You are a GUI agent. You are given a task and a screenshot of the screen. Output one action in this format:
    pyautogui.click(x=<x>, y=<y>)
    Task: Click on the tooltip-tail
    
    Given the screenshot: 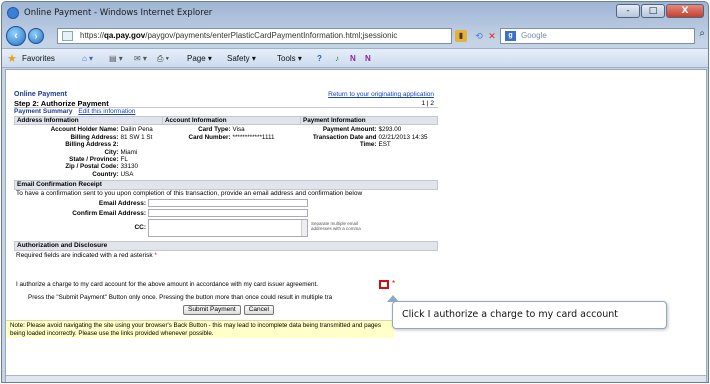 What is the action you would take?
    pyautogui.click(x=393, y=298)
    